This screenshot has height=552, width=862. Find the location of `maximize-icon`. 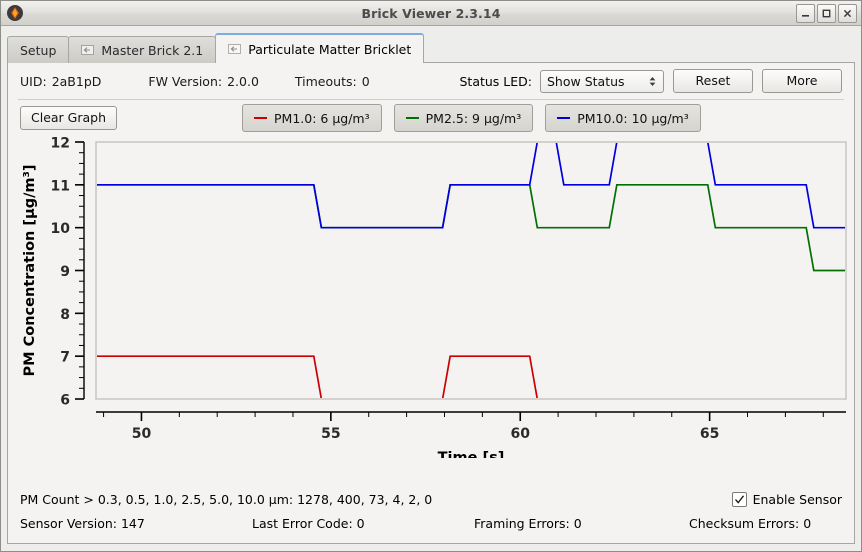

maximize-icon is located at coordinates (826, 13).